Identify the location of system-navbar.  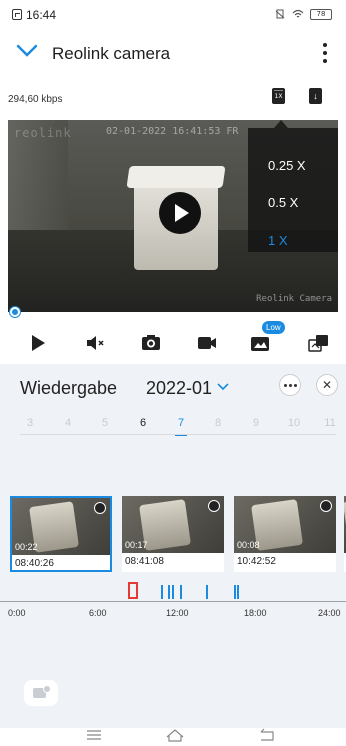
(173, 737).